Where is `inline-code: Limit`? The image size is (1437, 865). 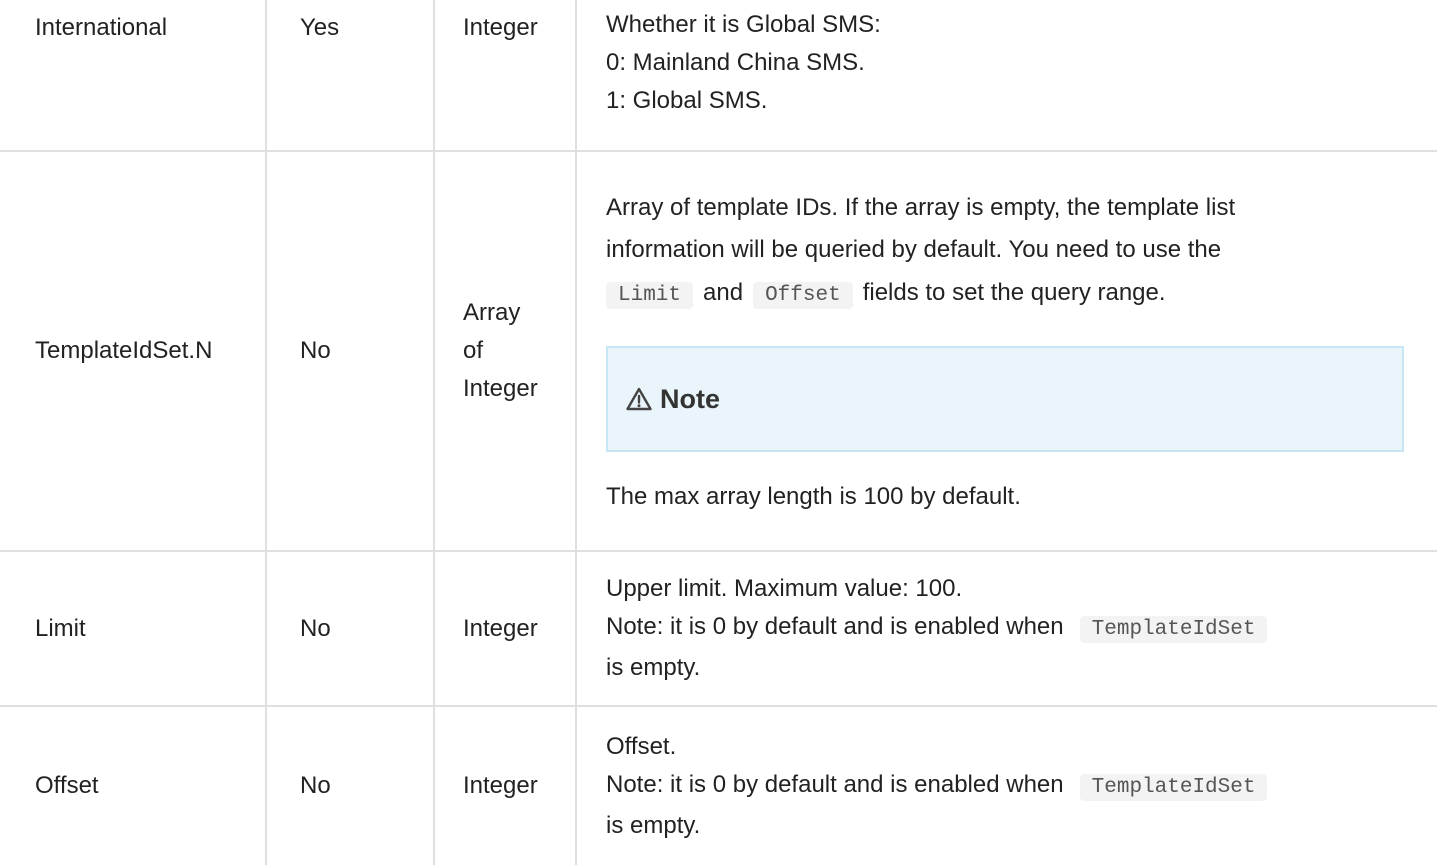 inline-code: Limit is located at coordinates (650, 295).